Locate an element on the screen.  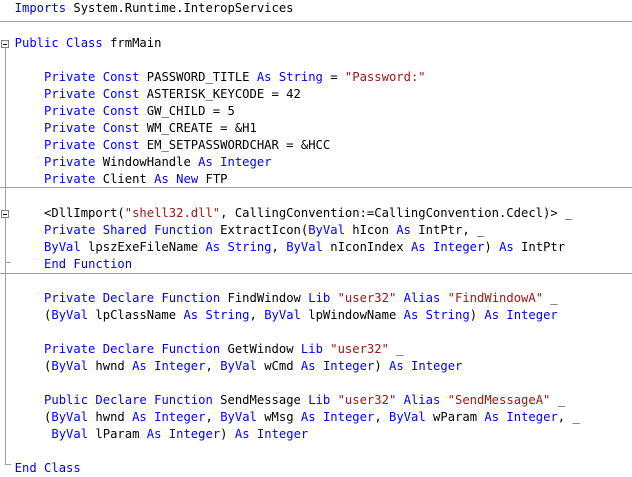
keyword-token: Shared is located at coordinates (124, 230).